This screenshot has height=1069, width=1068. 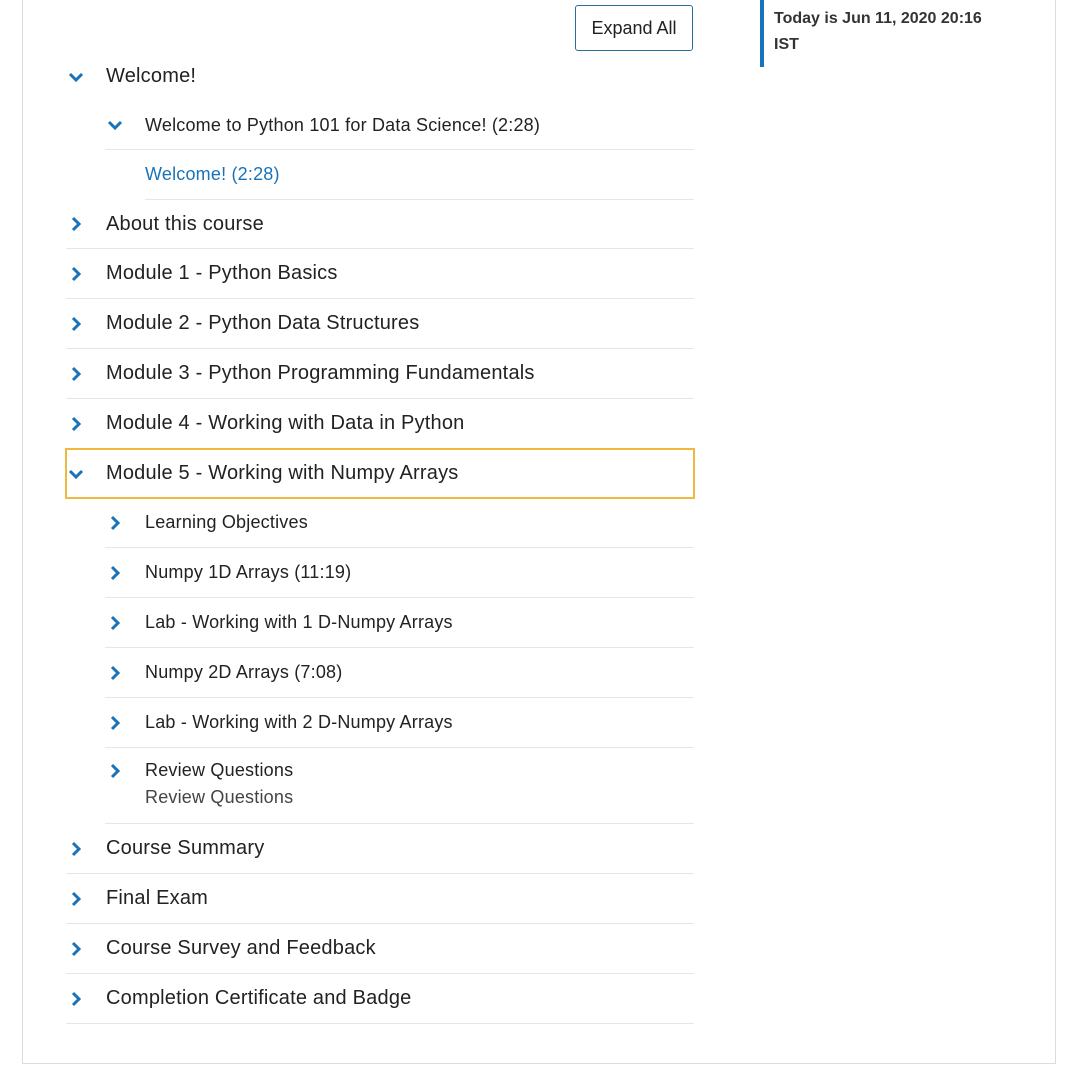 I want to click on section-about: About this course, so click(x=380, y=224).